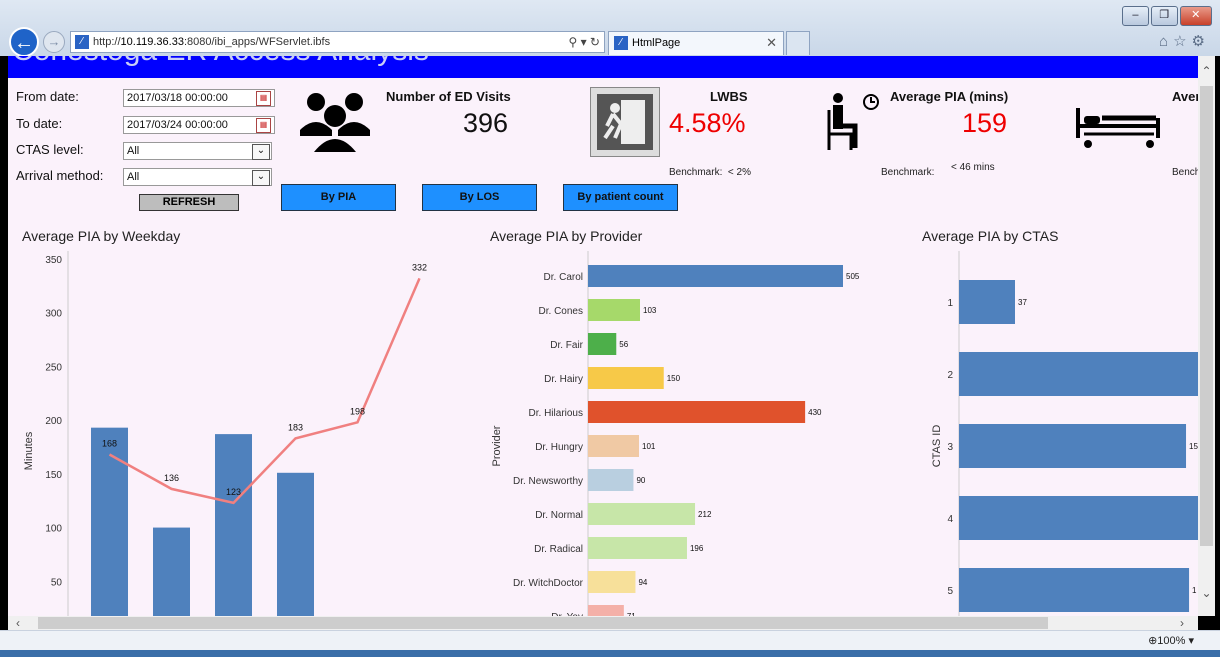 Image resolution: width=1220 pixels, height=657 pixels. Describe the element at coordinates (798, 43) in the screenshot. I see `new-tab-button` at that location.